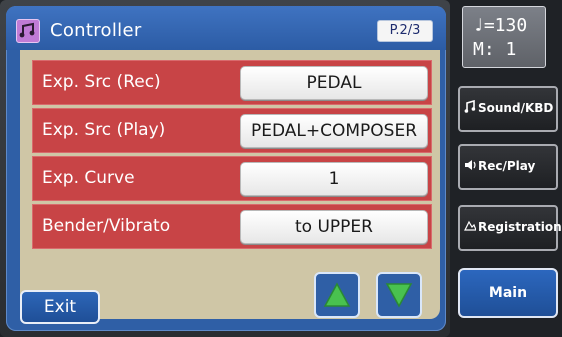  Describe the element at coordinates (500, 25) in the screenshot. I see `tempo-value: ♩=130` at that location.